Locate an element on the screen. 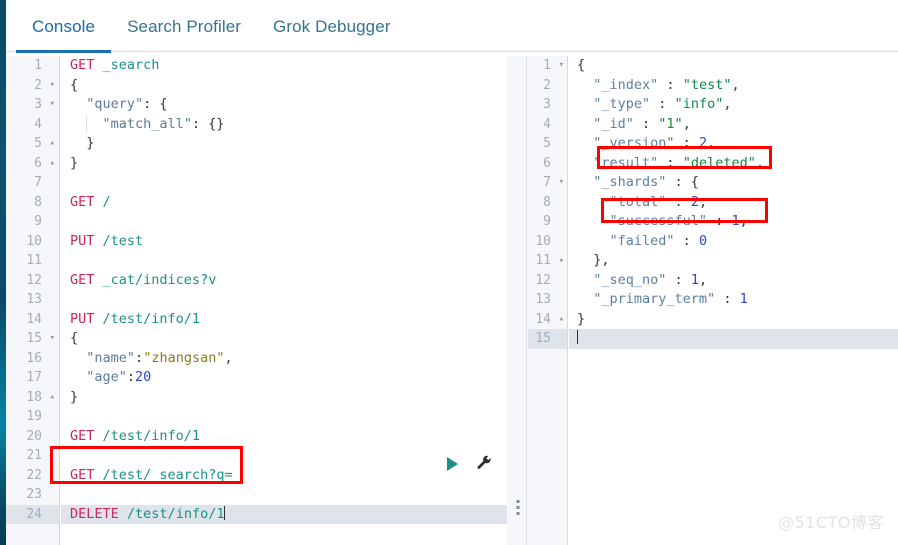  code-row: "result" : "deleted", is located at coordinates (733, 164).